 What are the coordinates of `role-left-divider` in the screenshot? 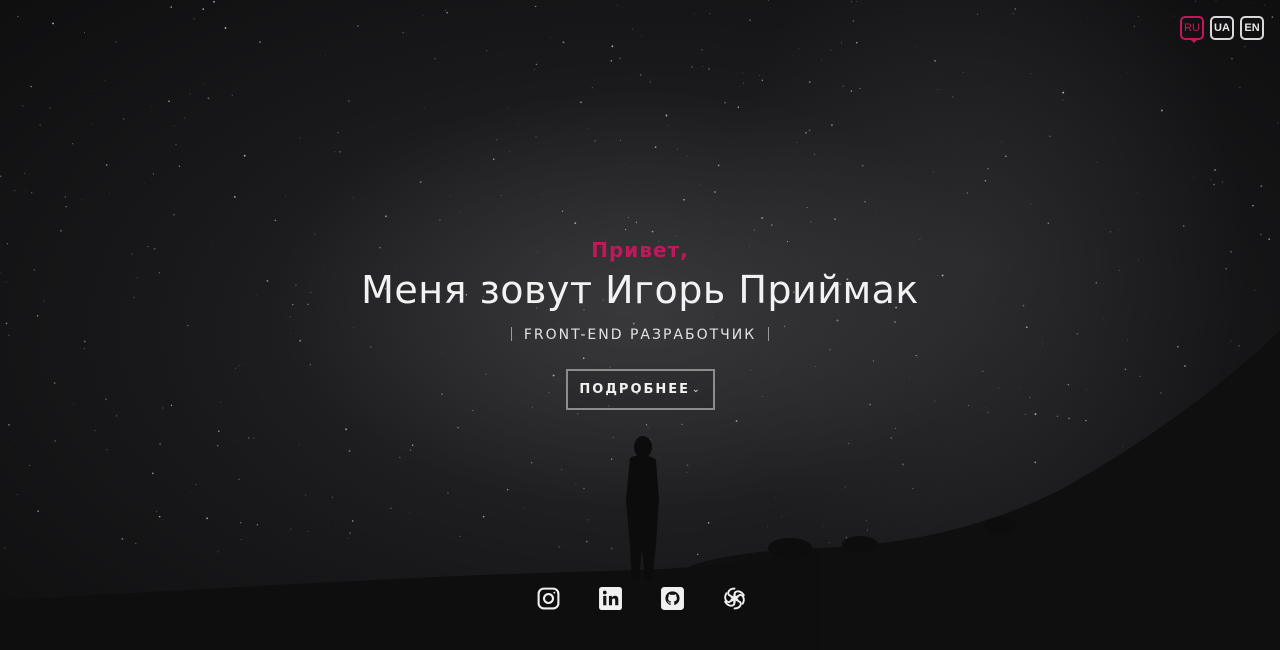 It's located at (511, 334).